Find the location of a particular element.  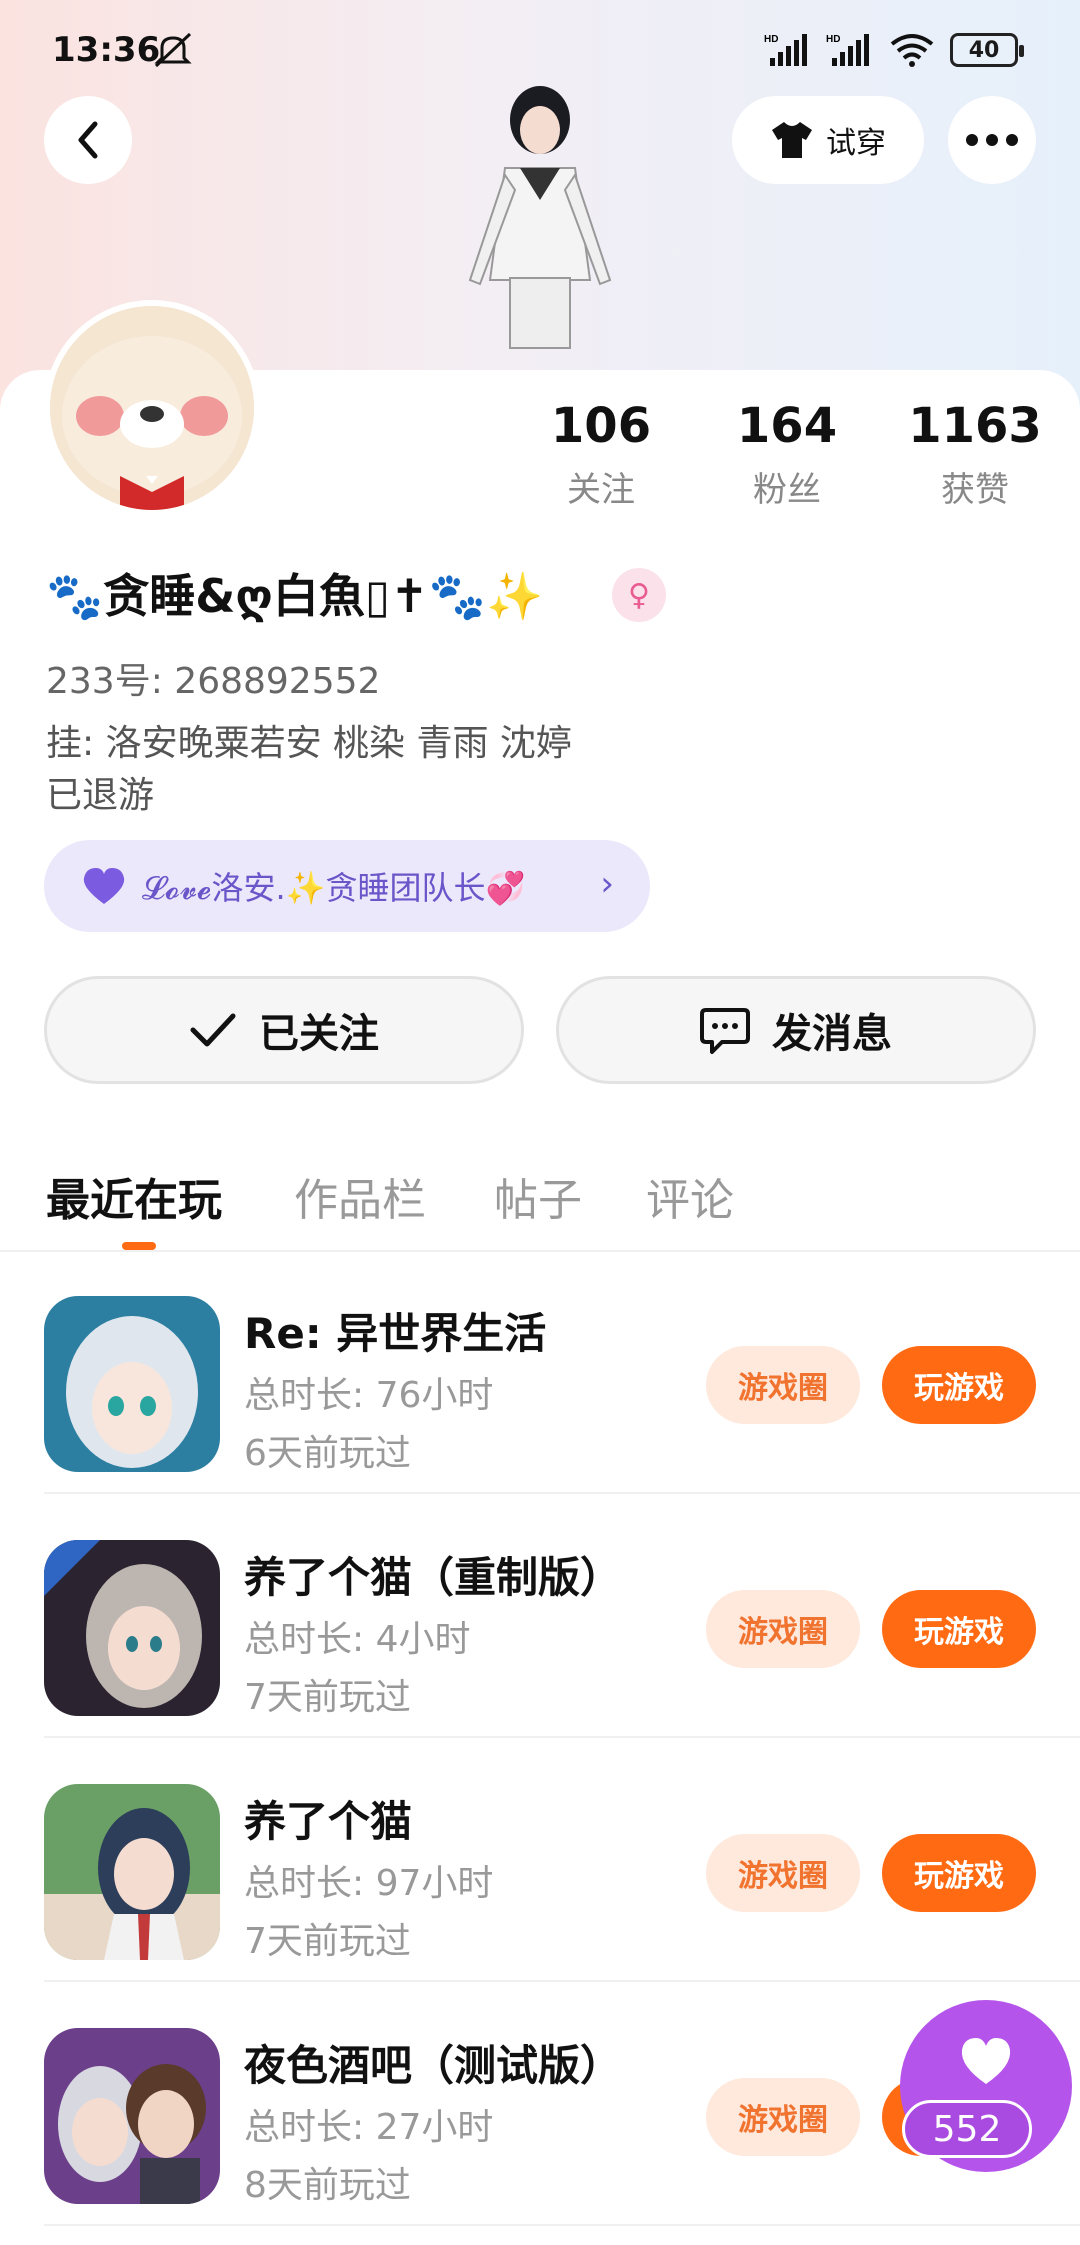

try-on-button: 试穿 is located at coordinates (828, 140).